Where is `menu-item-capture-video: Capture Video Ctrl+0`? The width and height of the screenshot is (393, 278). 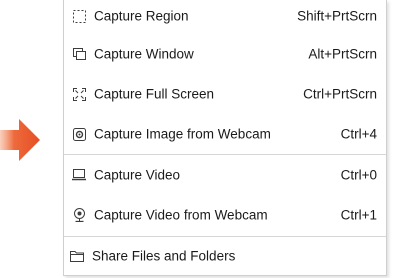
menu-item-capture-video: Capture Video Ctrl+0 is located at coordinates (225, 175).